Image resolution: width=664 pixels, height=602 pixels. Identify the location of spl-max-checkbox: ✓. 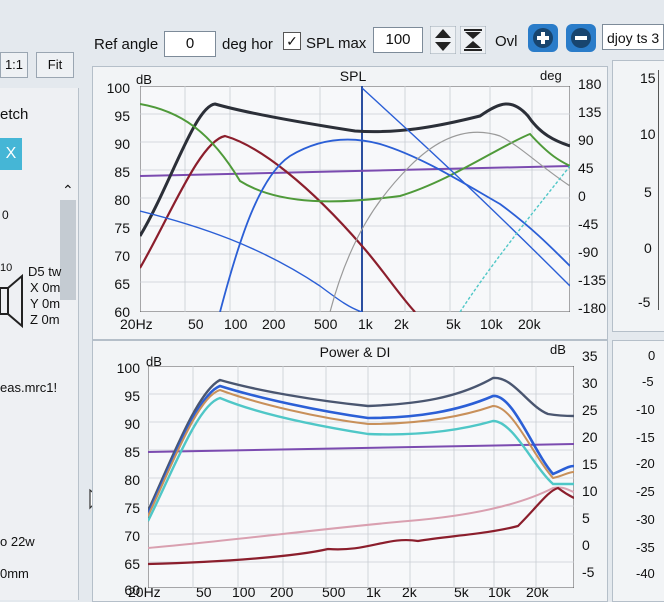
(292, 41).